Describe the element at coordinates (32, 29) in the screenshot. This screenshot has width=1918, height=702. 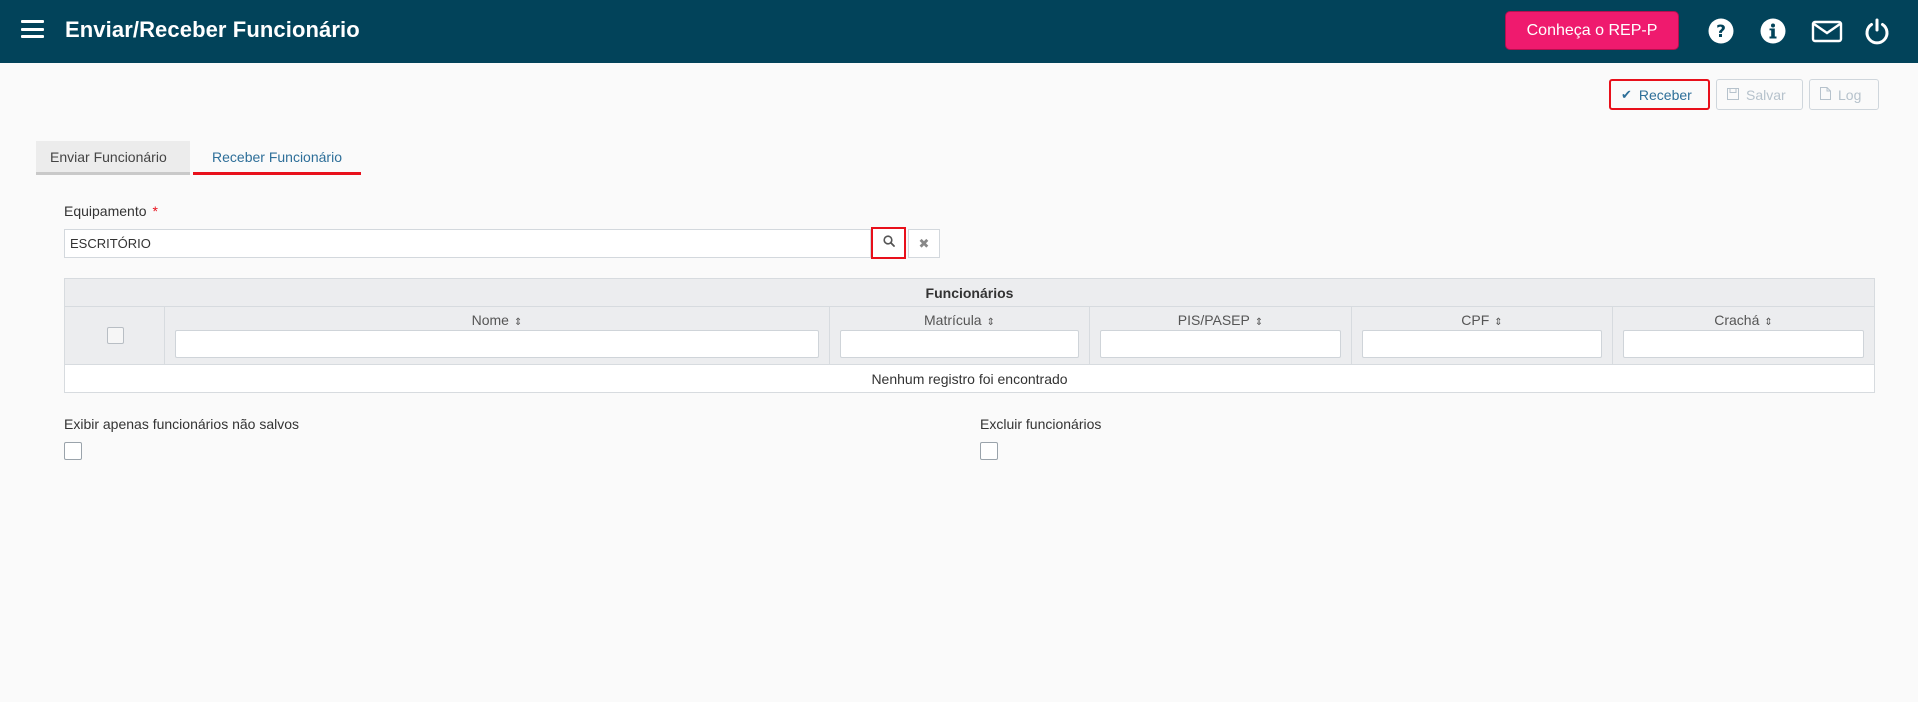
I see `menu-icon` at that location.